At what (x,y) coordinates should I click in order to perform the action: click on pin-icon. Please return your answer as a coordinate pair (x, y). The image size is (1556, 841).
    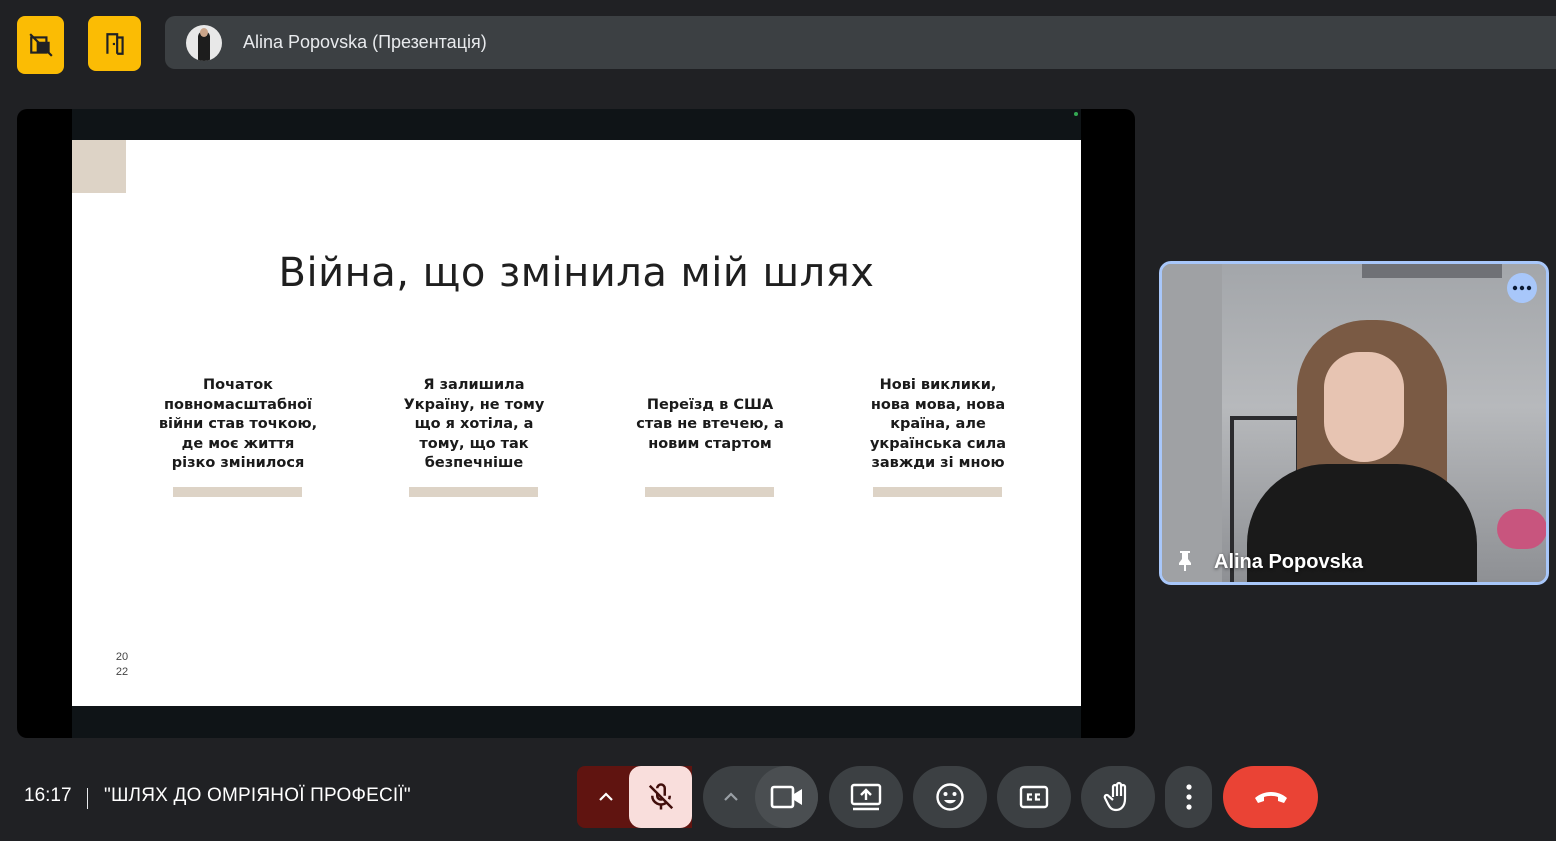
    Looking at the image, I should click on (1185, 561).